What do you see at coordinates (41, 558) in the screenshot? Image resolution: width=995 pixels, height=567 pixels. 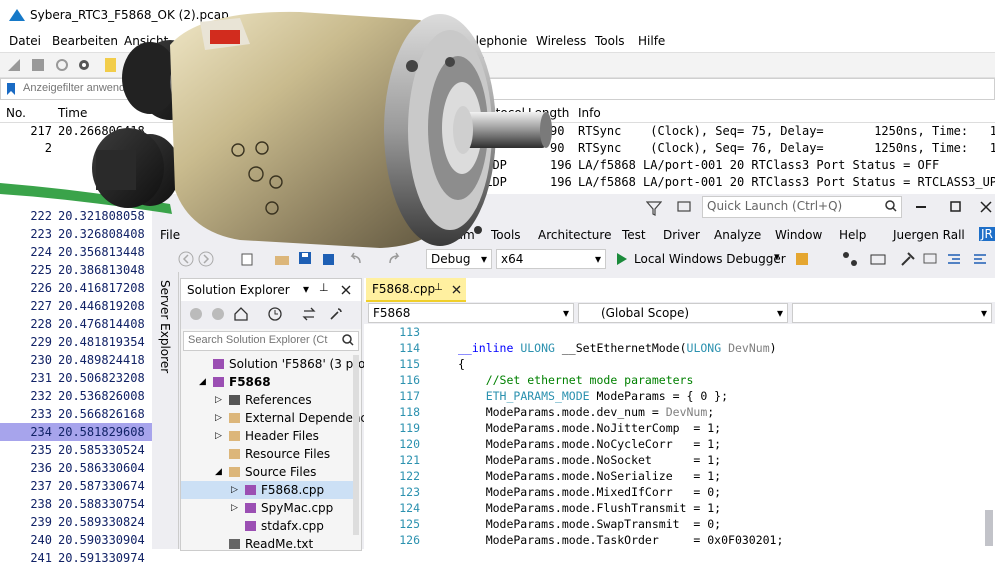 I see `packet-no: 241` at bounding box center [41, 558].